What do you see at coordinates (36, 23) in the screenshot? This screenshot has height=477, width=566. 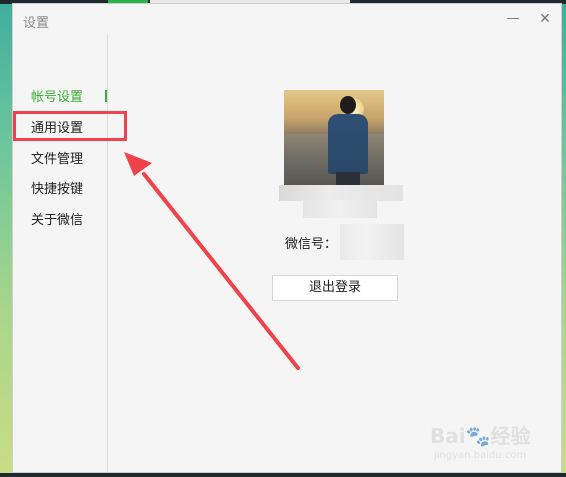 I see `window-title: 设置` at bounding box center [36, 23].